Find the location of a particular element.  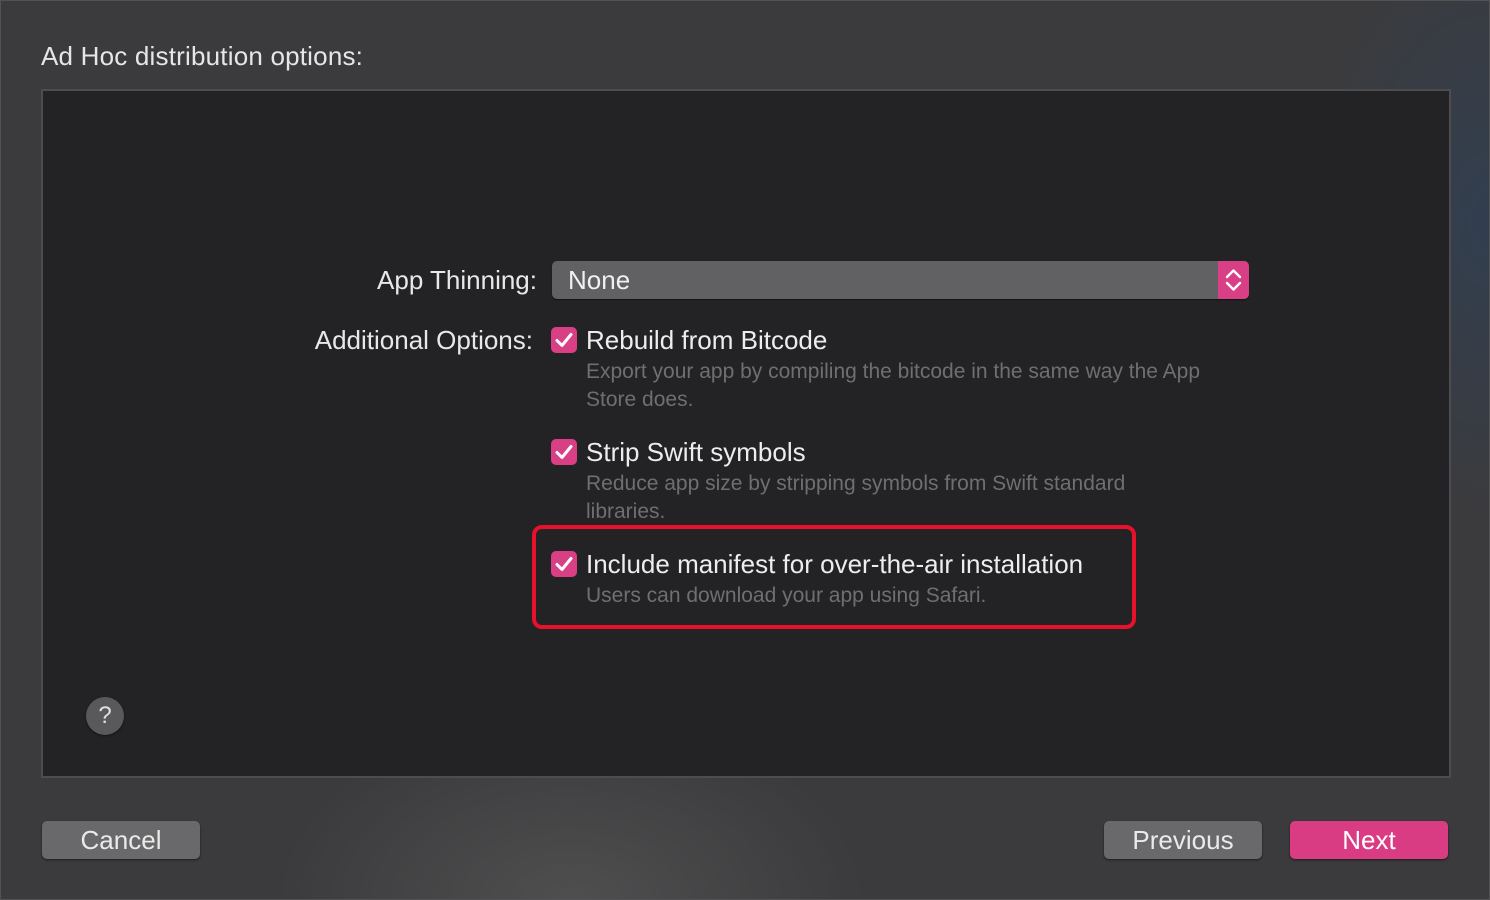

question-mark-icon: ? is located at coordinates (105, 715).